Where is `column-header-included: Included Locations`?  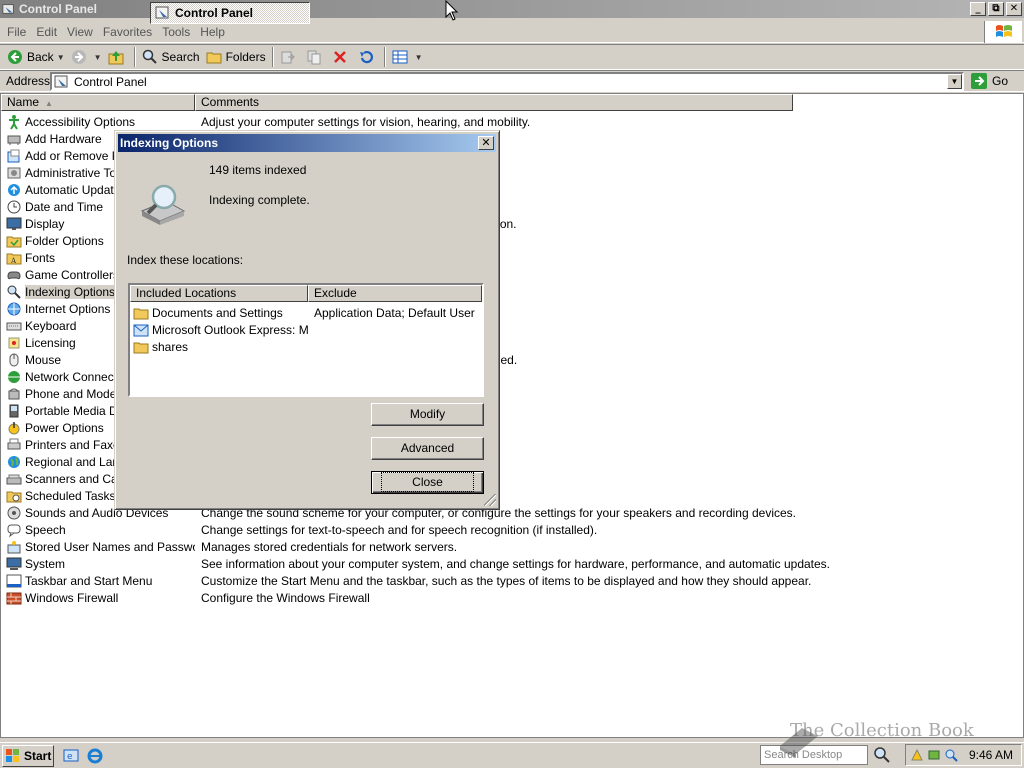
column-header-included: Included Locations is located at coordinates (219, 293).